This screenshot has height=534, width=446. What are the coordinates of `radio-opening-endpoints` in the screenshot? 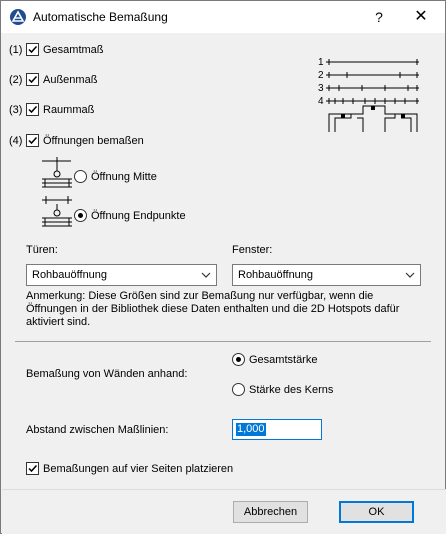 It's located at (80, 215).